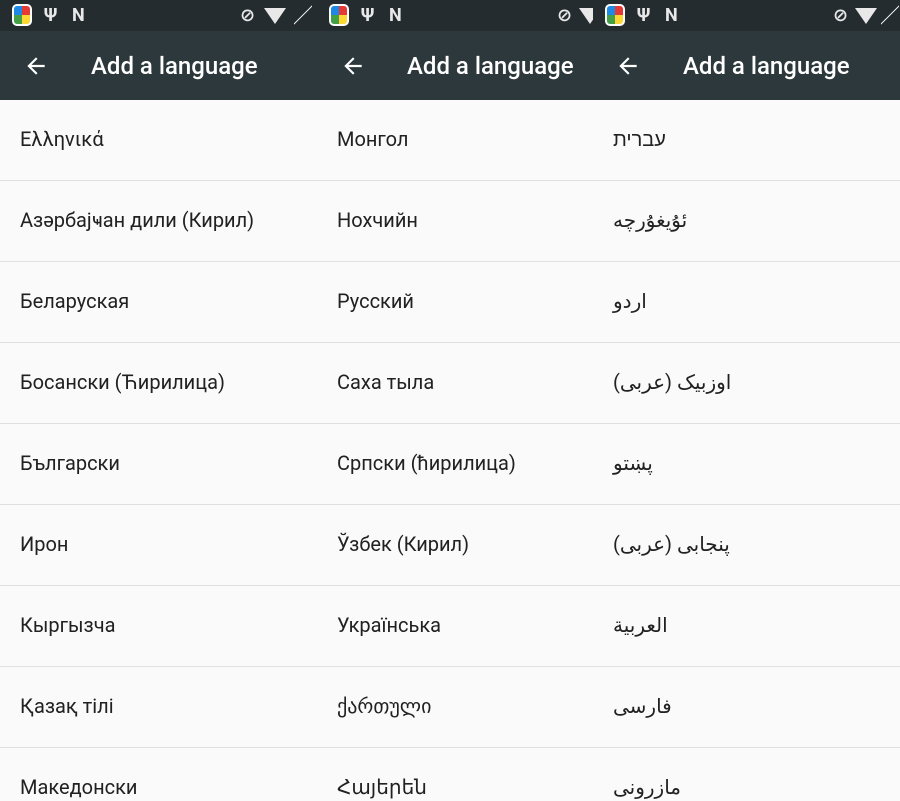  Describe the element at coordinates (746, 464) in the screenshot. I see `language-item: پښتو` at that location.